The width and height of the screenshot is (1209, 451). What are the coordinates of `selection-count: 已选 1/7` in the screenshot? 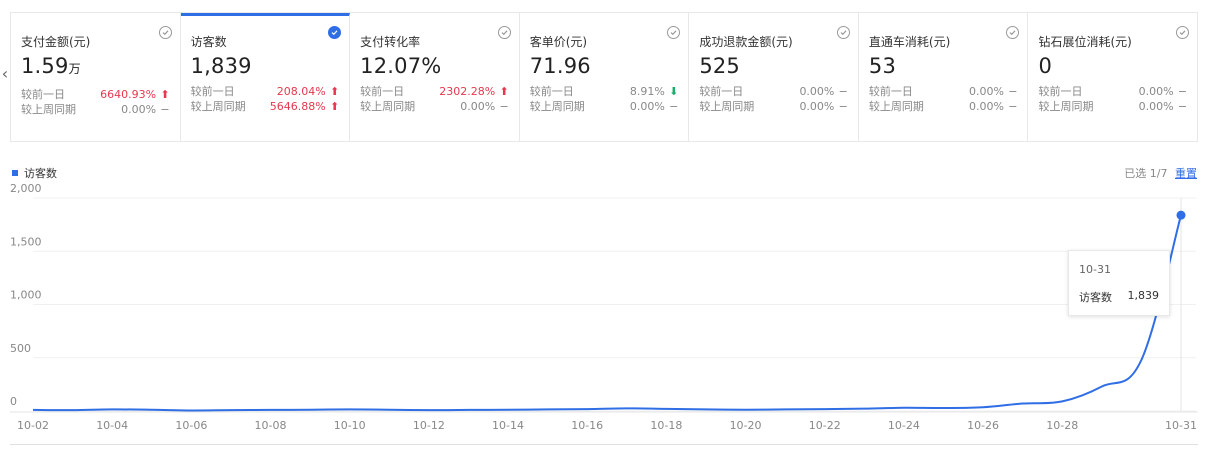 It's located at (1146, 173).